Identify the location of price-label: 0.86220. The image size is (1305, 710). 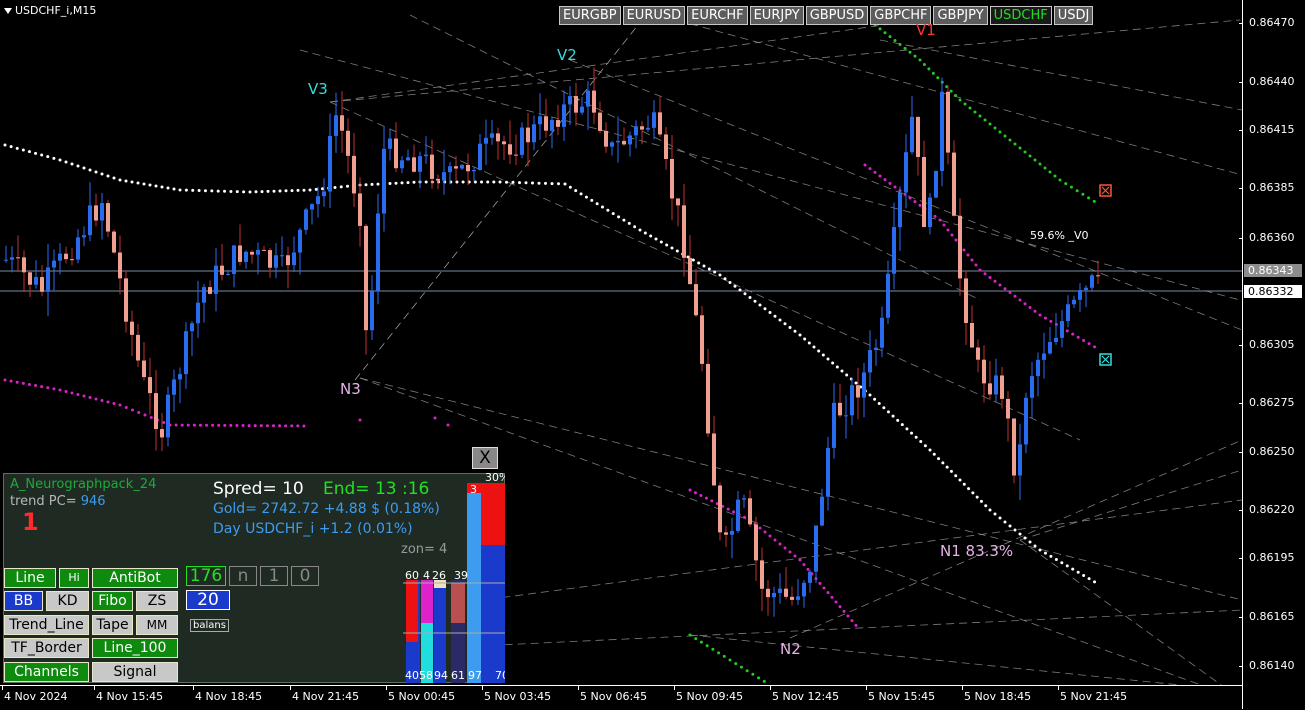
(1272, 509).